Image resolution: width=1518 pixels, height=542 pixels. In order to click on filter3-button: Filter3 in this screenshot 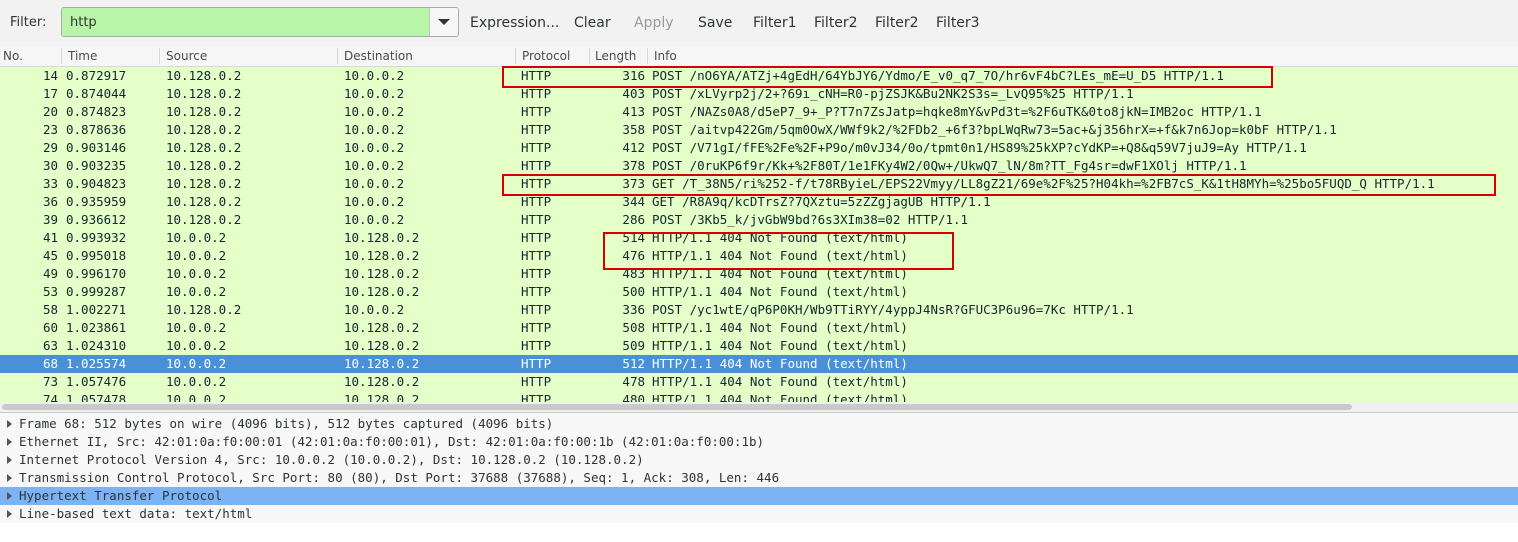, I will do `click(958, 23)`.